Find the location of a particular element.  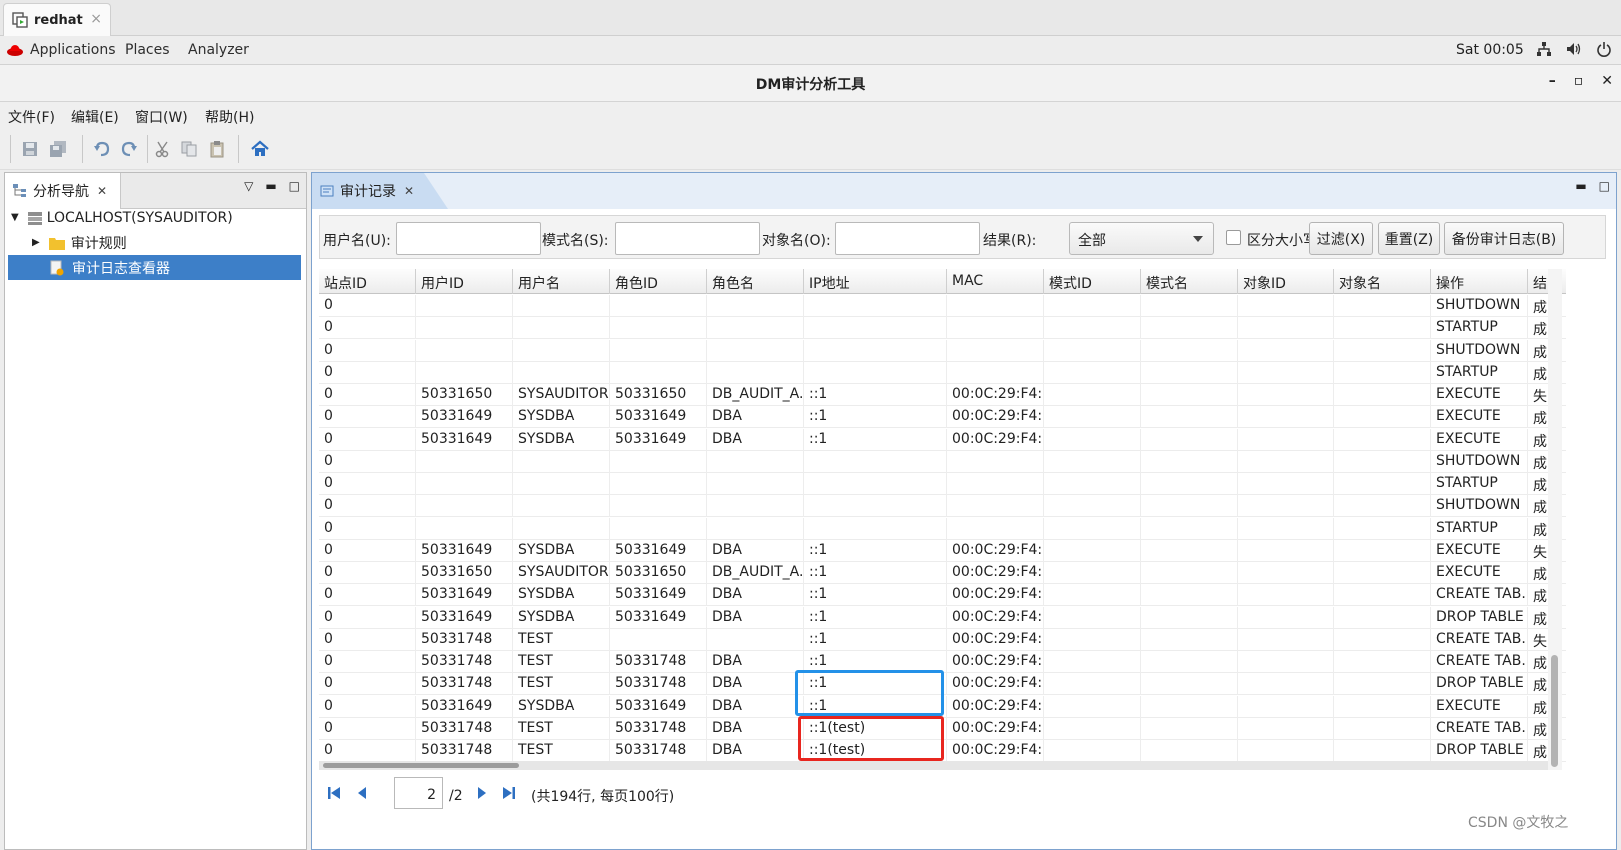

close-button: ✕ is located at coordinates (1607, 81).